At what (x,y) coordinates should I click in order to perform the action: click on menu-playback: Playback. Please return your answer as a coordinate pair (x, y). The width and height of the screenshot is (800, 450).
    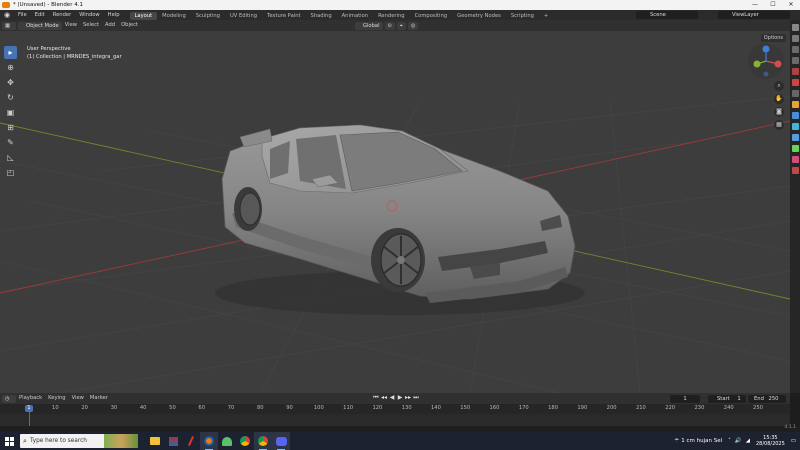
    Looking at the image, I should click on (30, 398).